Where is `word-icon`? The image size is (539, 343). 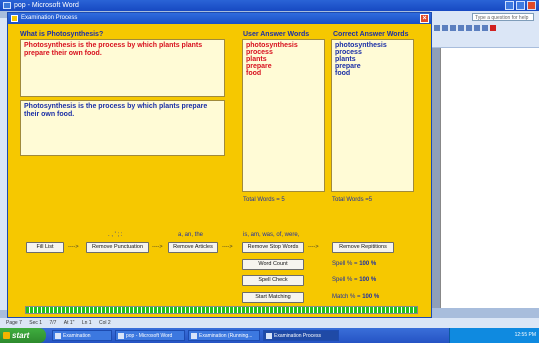
word-icon is located at coordinates (7, 5).